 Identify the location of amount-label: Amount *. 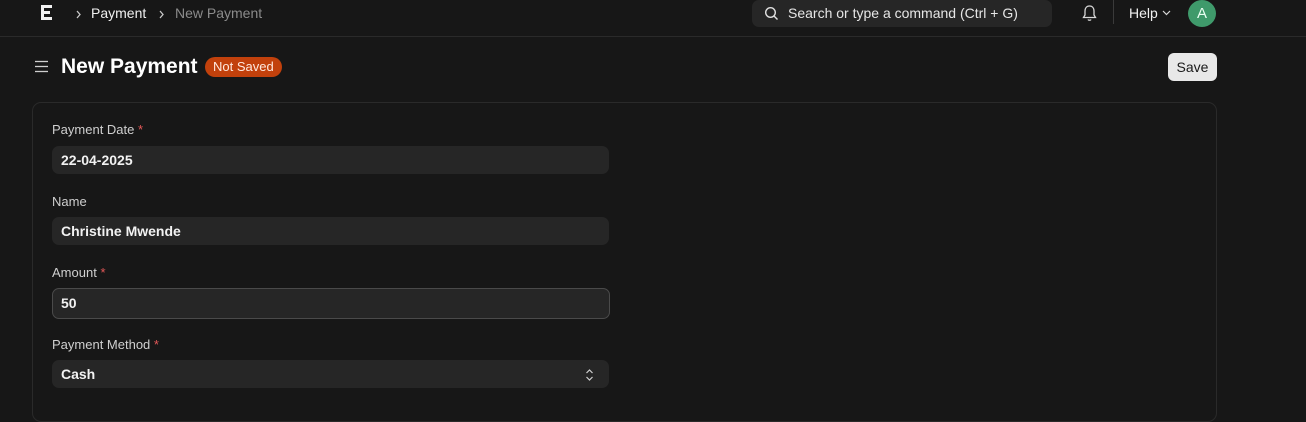
(79, 272).